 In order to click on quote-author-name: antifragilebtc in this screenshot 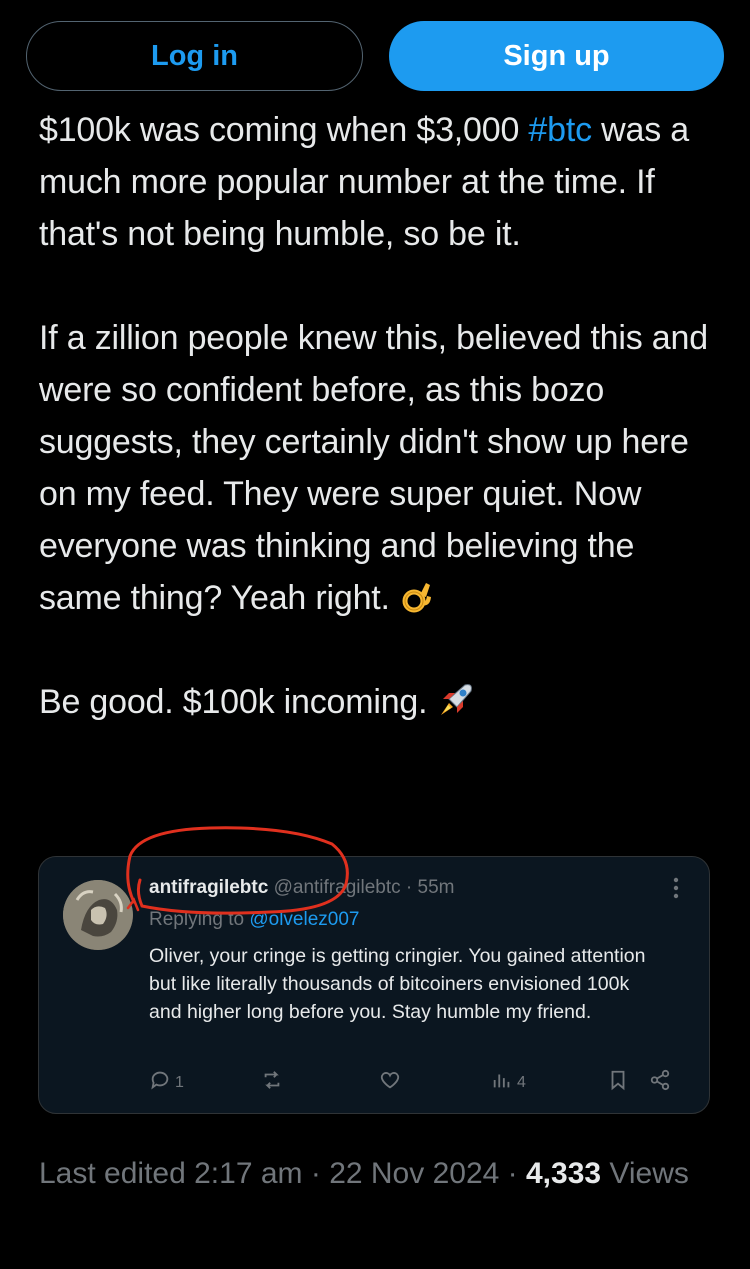, I will do `click(208, 887)`.